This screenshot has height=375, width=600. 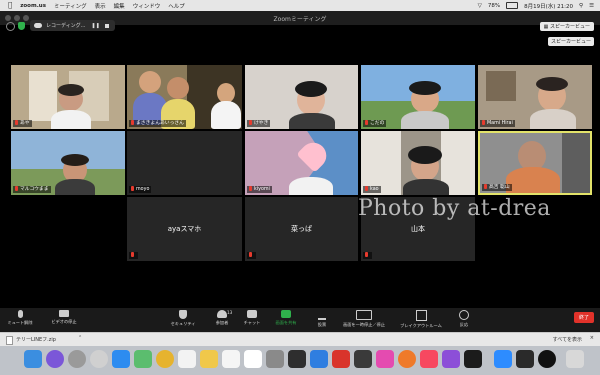 What do you see at coordinates (8, 18) in the screenshot?
I see `close-window-button` at bounding box center [8, 18].